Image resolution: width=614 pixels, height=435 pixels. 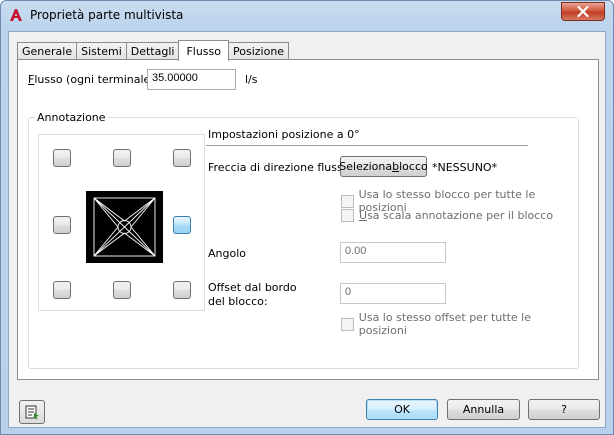 I want to click on position-bottom-right-button, so click(x=182, y=290).